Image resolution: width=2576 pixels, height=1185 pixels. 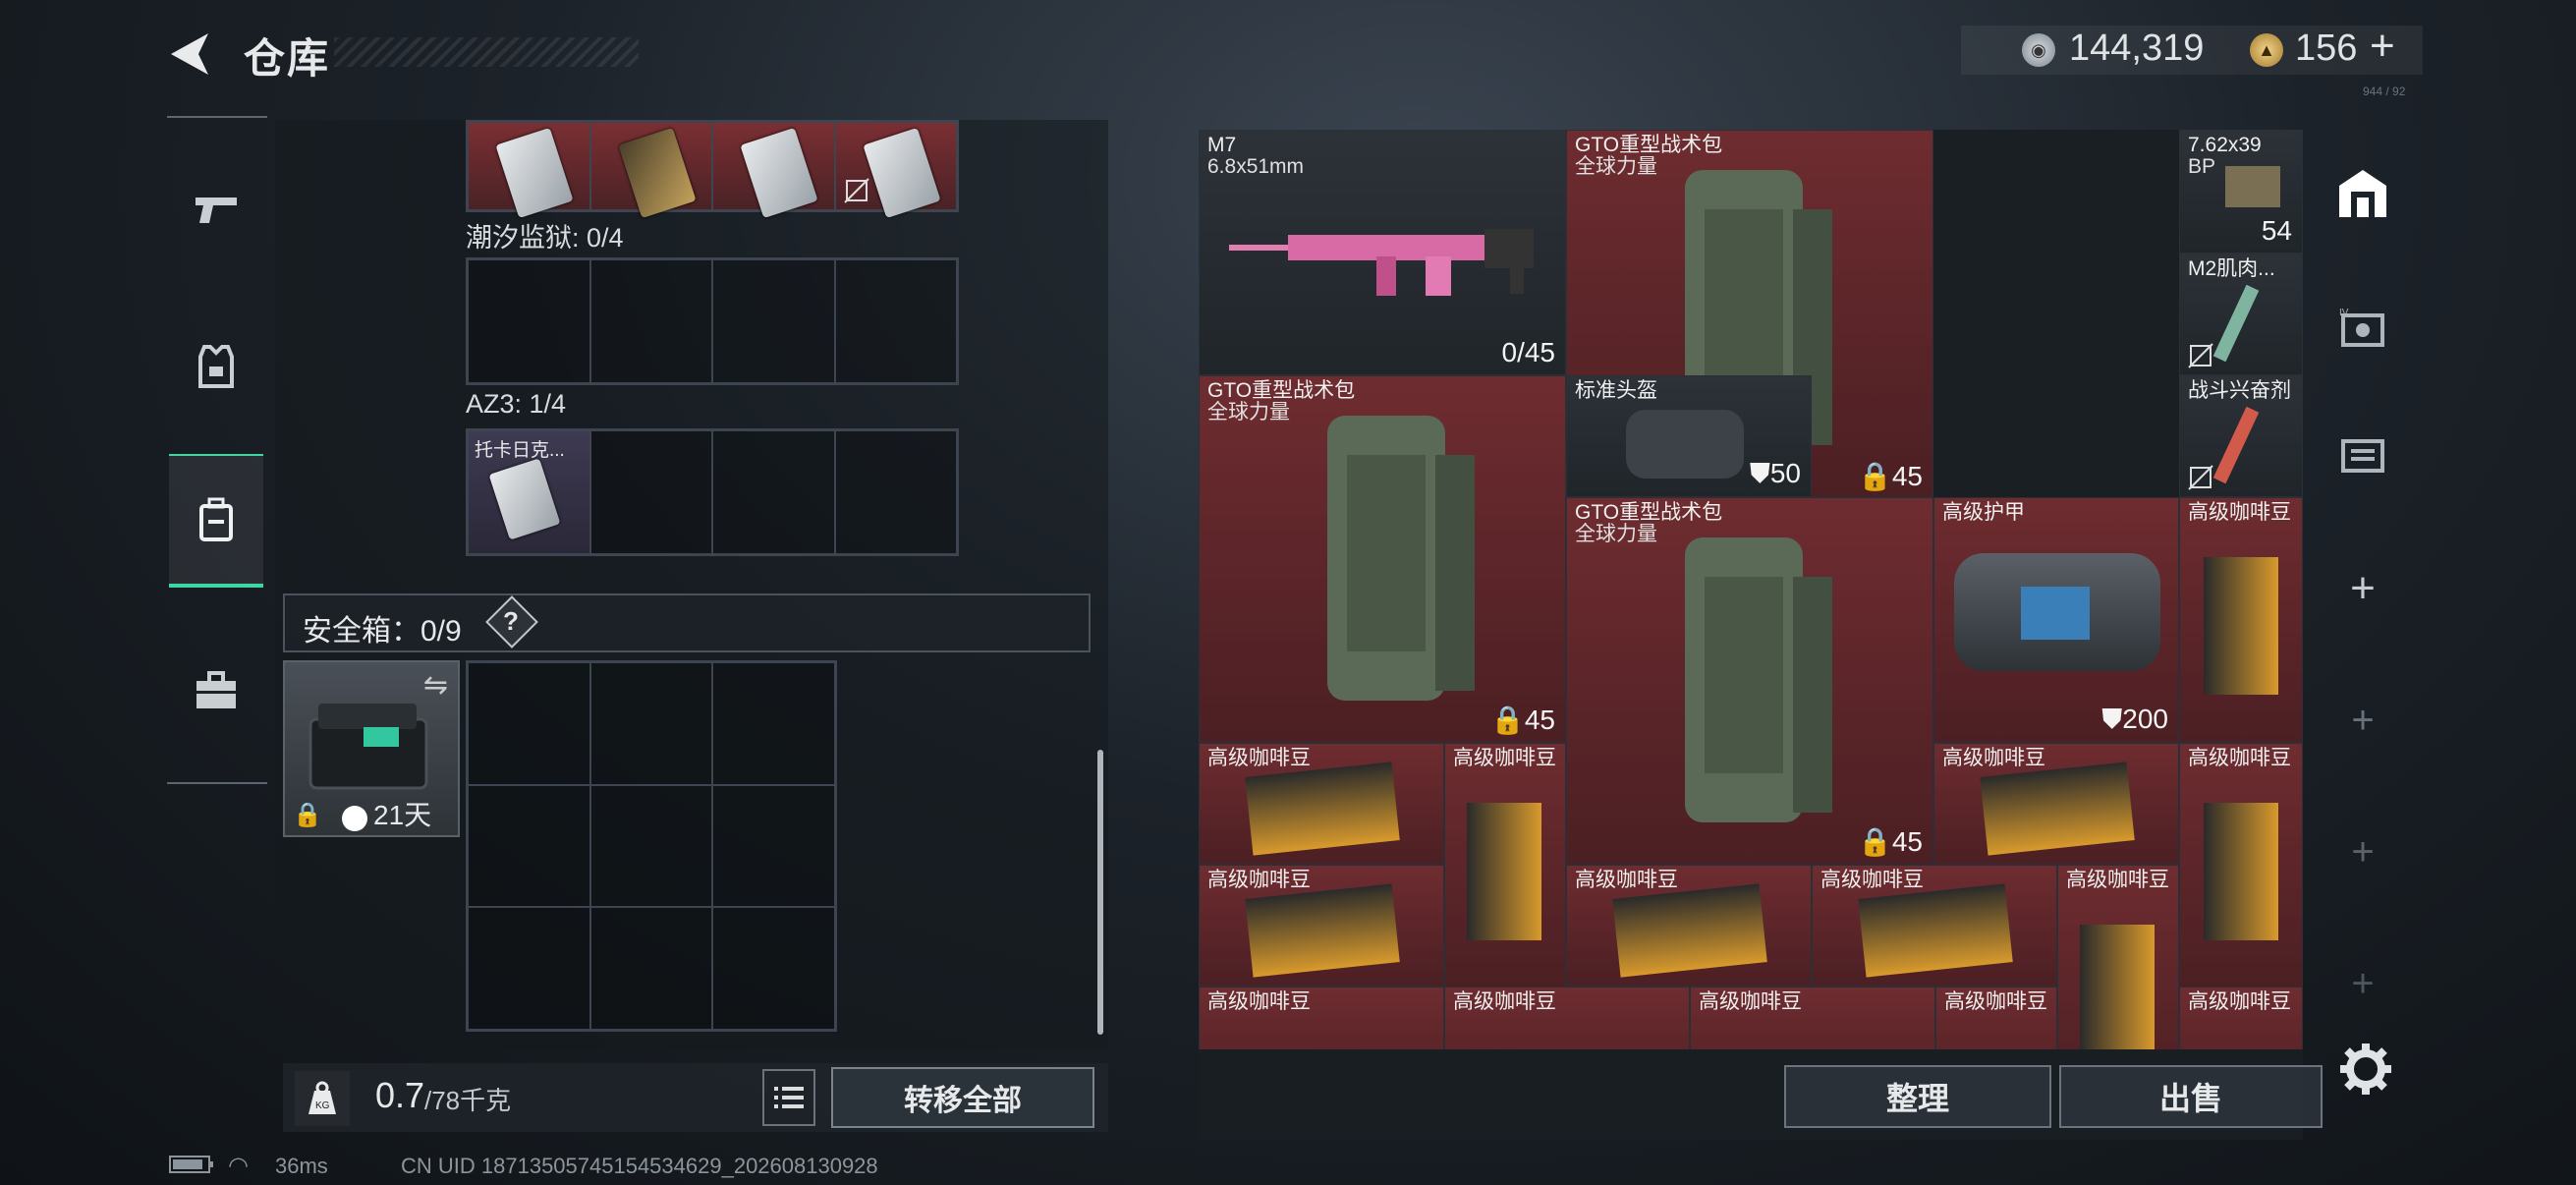 I want to click on wifi-icon: ◠, so click(x=238, y=1166).